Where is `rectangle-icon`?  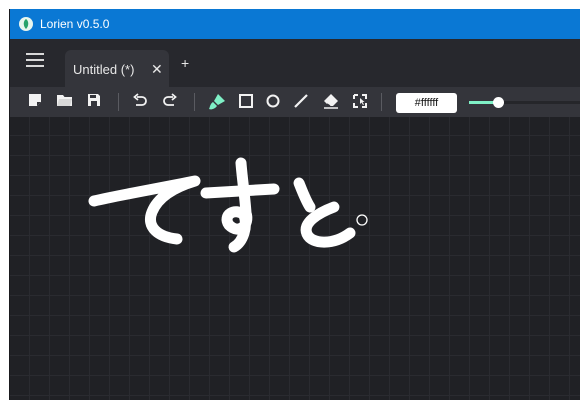
rectangle-icon is located at coordinates (247, 102).